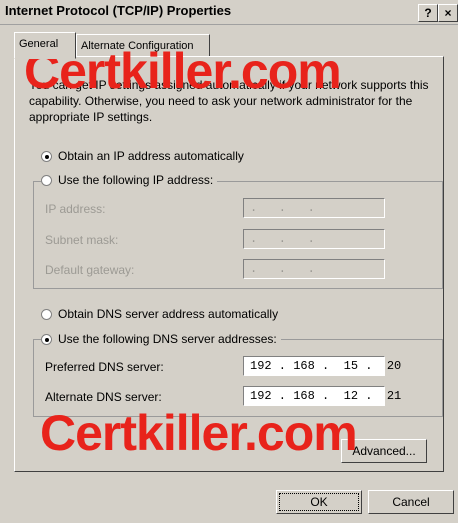 The width and height of the screenshot is (458, 523). I want to click on default-gateway-field: . . ., so click(314, 269).